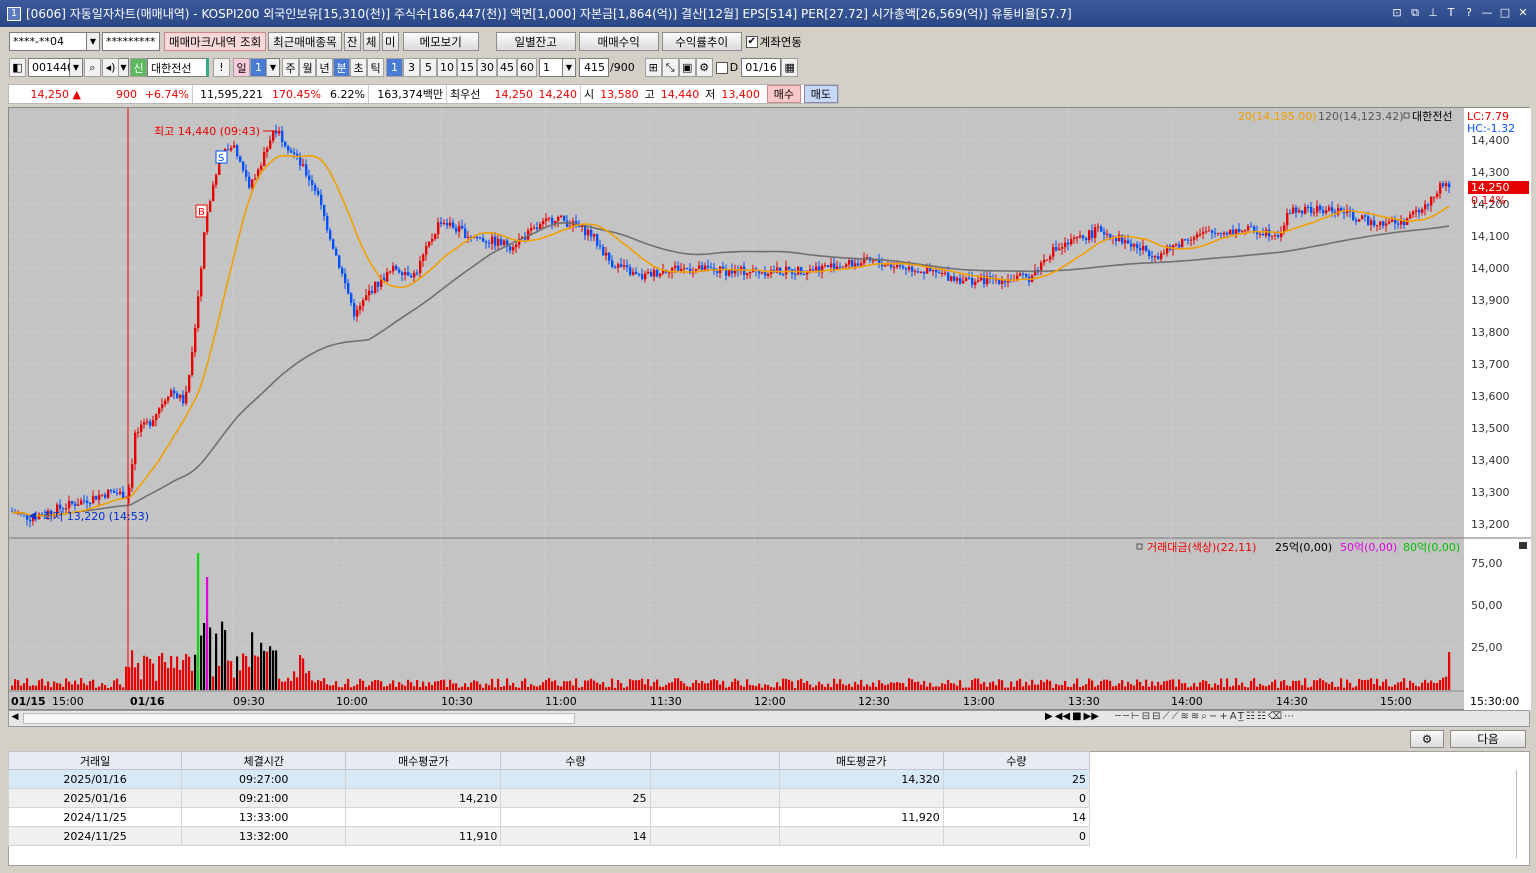  Describe the element at coordinates (761, 67) in the screenshot. I see `date-input: 01/16` at that location.